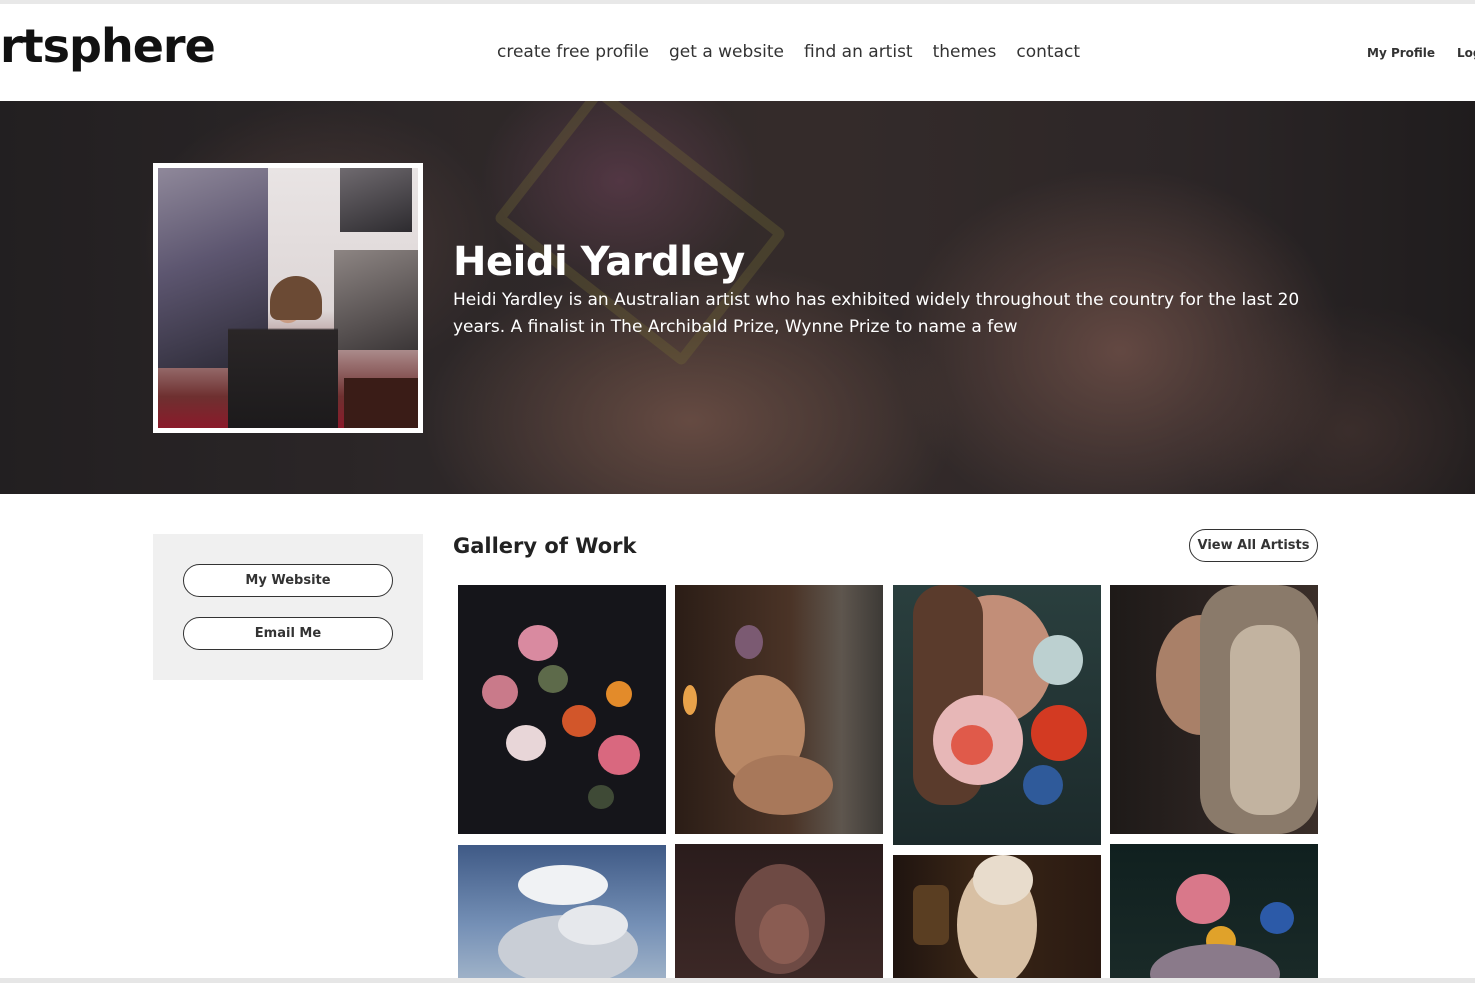 This screenshot has height=983, width=1475. I want to click on artwork-thumbnail-rose-still-life, so click(1214, 911).